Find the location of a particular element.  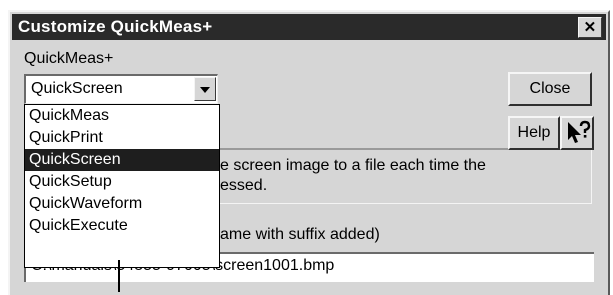

description-line-1: e screen image to a file each time the is located at coordinates (353, 165).